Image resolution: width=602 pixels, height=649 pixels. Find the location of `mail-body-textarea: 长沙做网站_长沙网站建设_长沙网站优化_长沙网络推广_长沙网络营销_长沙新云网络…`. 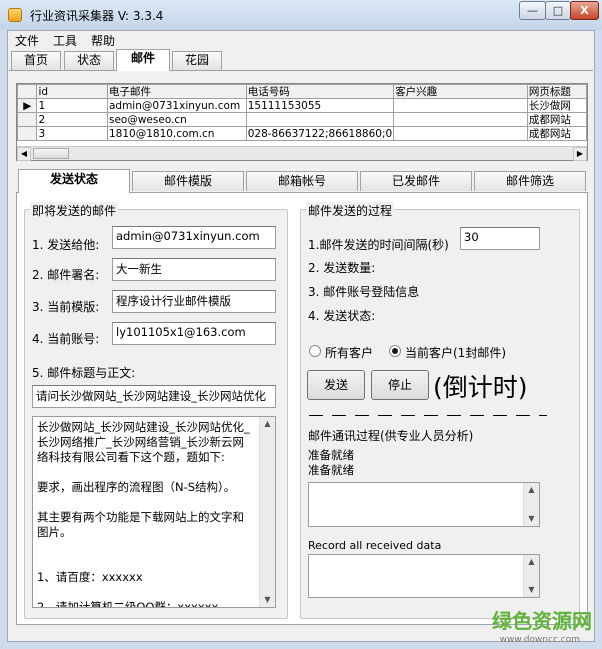

mail-body-textarea: 长沙做网站_长沙网站建设_长沙网站优化_长沙网络推广_长沙网络营销_长沙新云网络… is located at coordinates (154, 512).